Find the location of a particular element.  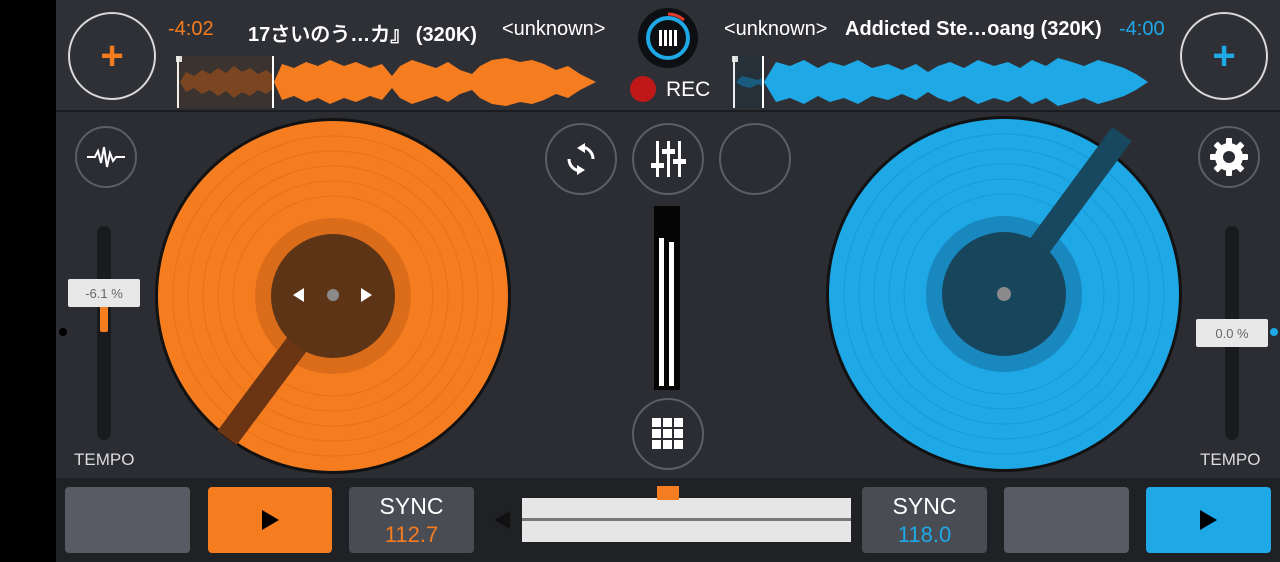

deck-b-time: -4:00 is located at coordinates (1142, 29).